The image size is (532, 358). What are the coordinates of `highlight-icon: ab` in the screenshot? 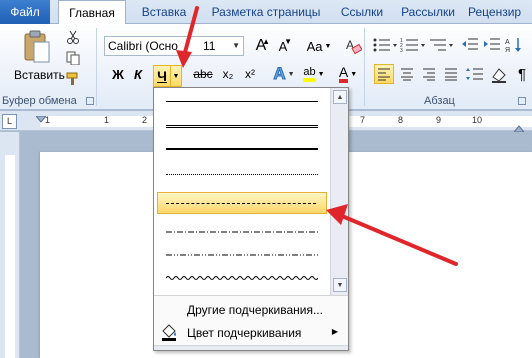 It's located at (309, 74).